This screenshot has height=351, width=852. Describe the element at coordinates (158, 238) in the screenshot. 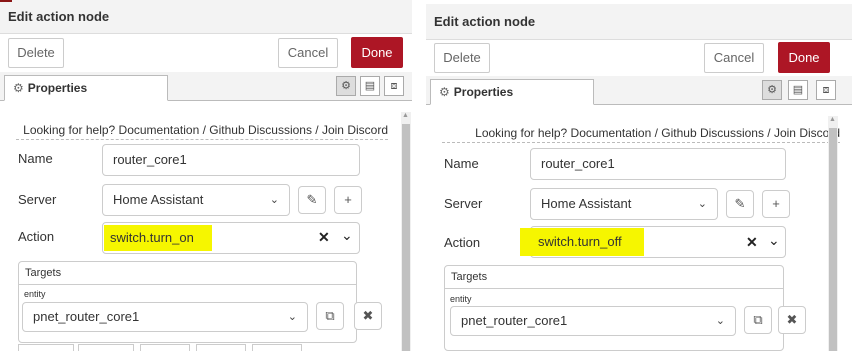

I see `action-value-highlight: switch.turn_on` at that location.